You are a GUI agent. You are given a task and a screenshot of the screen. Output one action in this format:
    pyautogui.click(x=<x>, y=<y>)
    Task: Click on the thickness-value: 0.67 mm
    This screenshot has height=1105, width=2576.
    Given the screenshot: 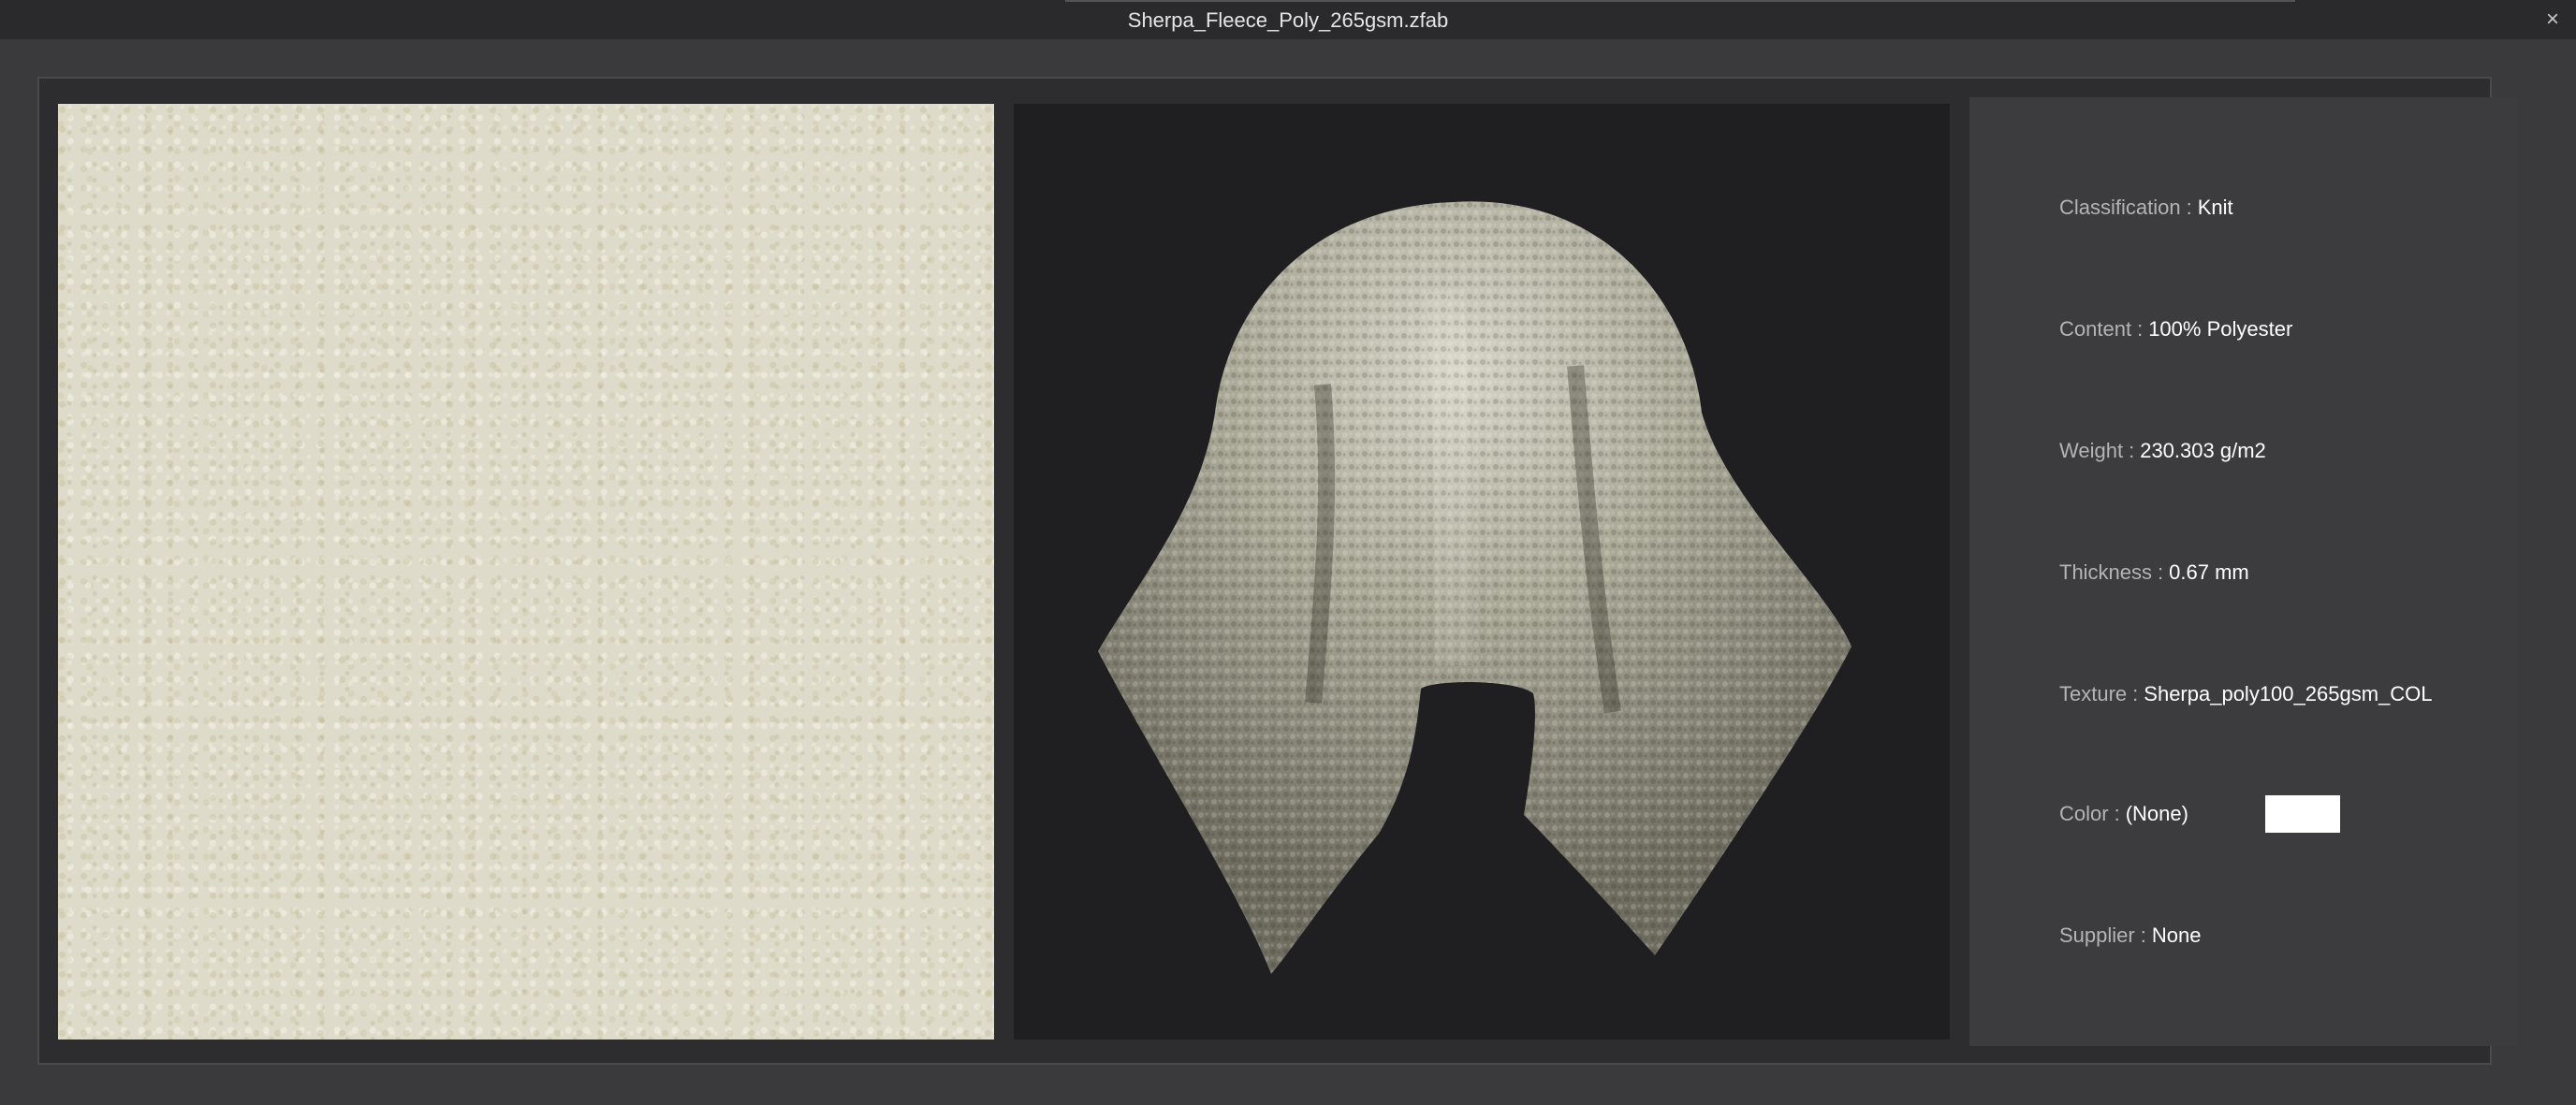 What is the action you would take?
    pyautogui.click(x=2209, y=572)
    